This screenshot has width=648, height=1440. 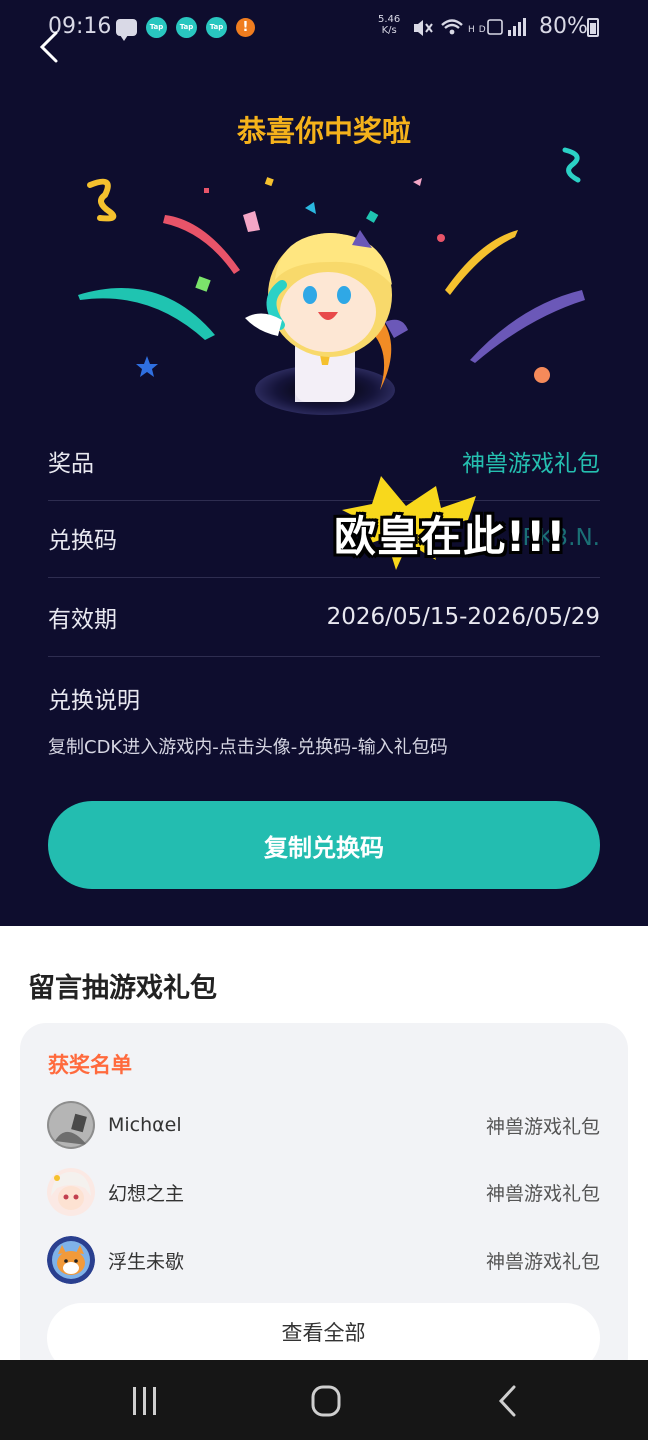 What do you see at coordinates (479, 30) in the screenshot?
I see `hd-icon: HD` at bounding box center [479, 30].